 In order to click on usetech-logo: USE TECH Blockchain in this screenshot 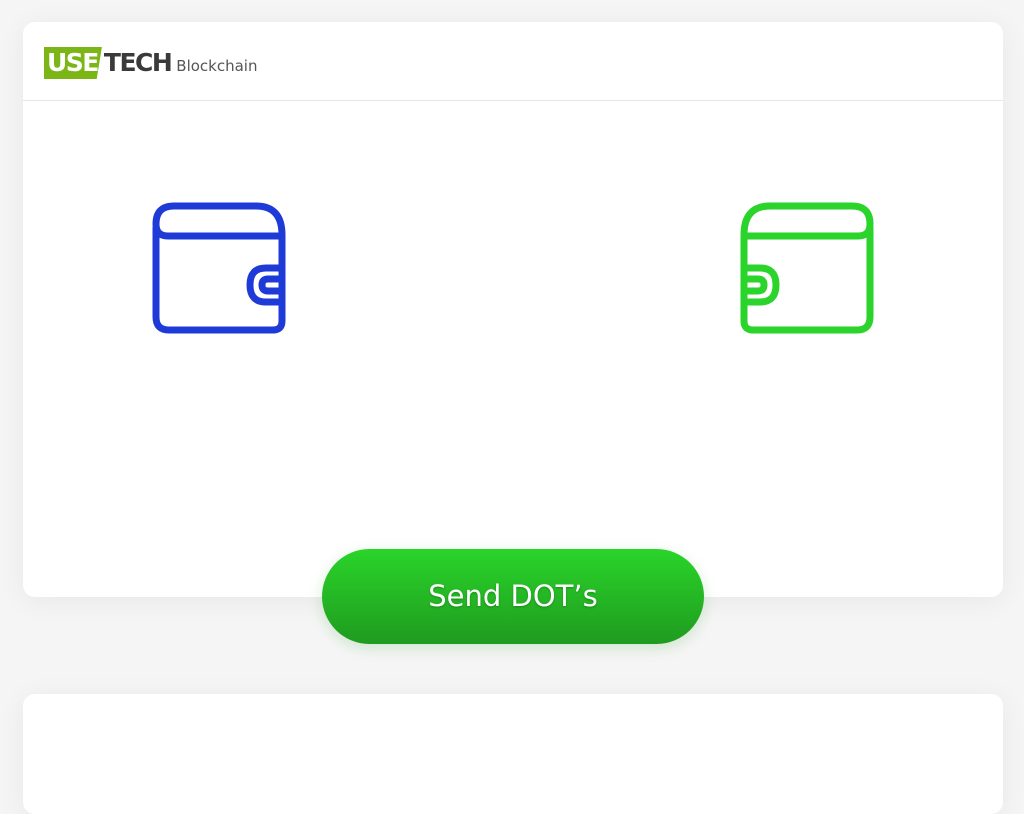, I will do `click(151, 63)`.